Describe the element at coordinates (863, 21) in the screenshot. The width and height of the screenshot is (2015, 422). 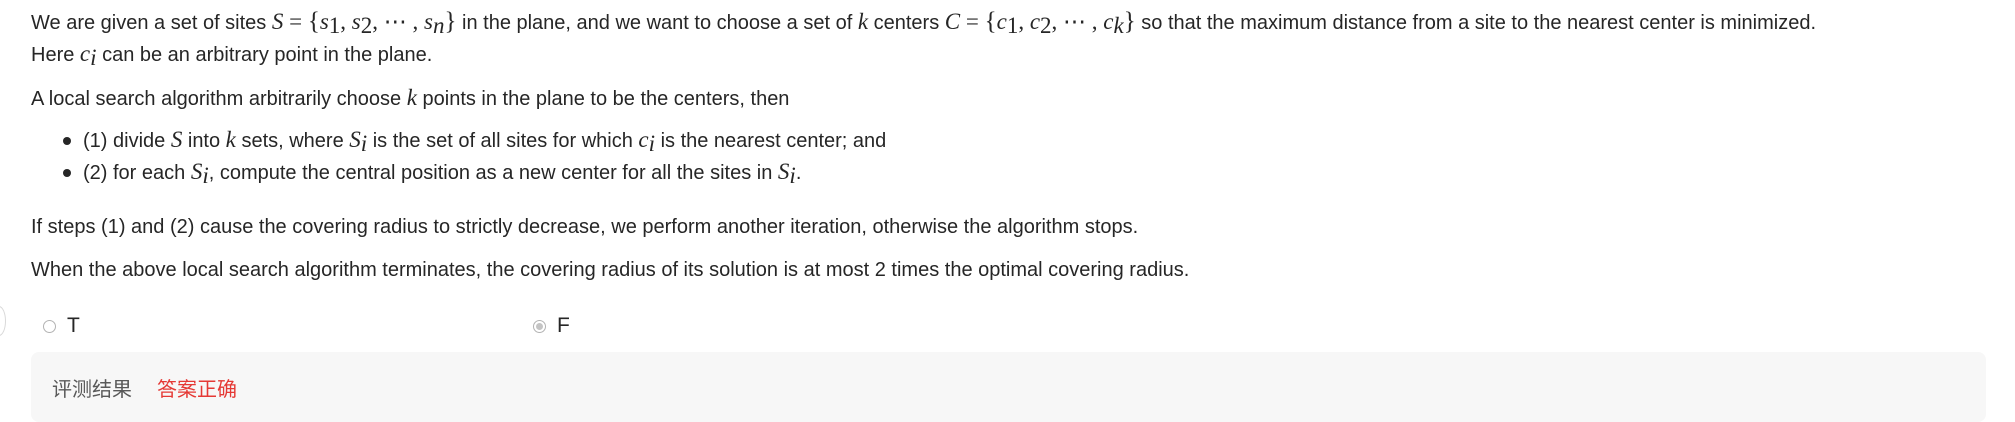
I see `math-k: k` at that location.